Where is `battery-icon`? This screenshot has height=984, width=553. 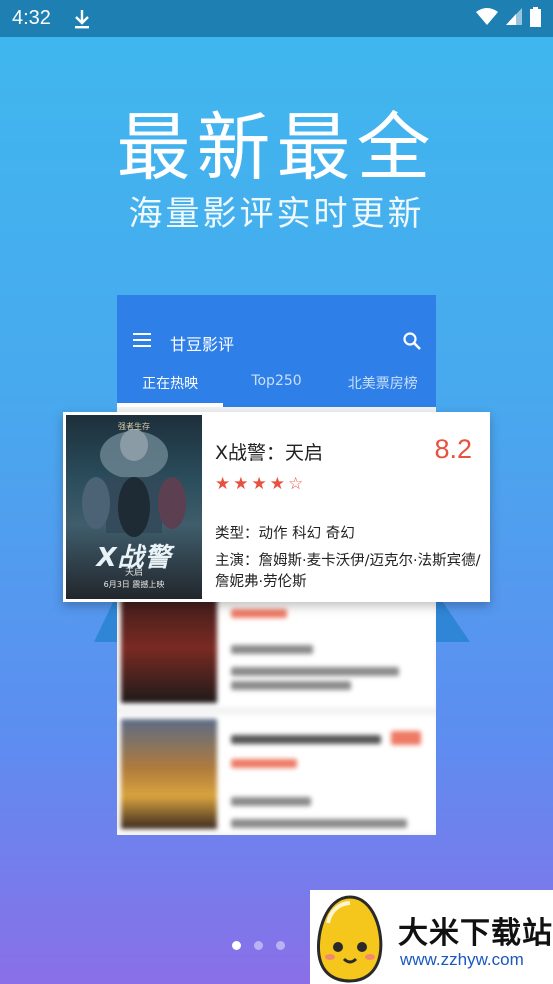 battery-icon is located at coordinates (535, 18).